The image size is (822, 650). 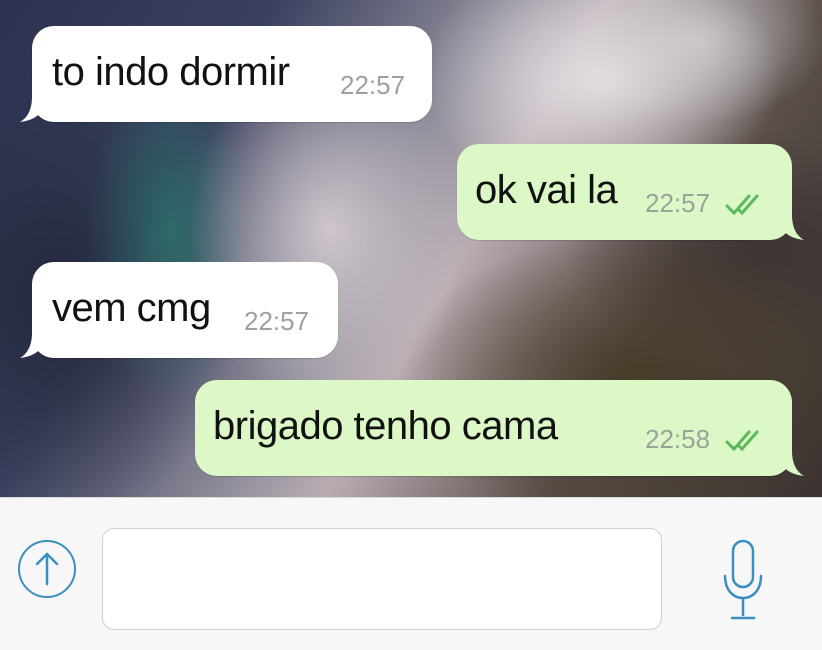 I want to click on attach-button, so click(x=47, y=569).